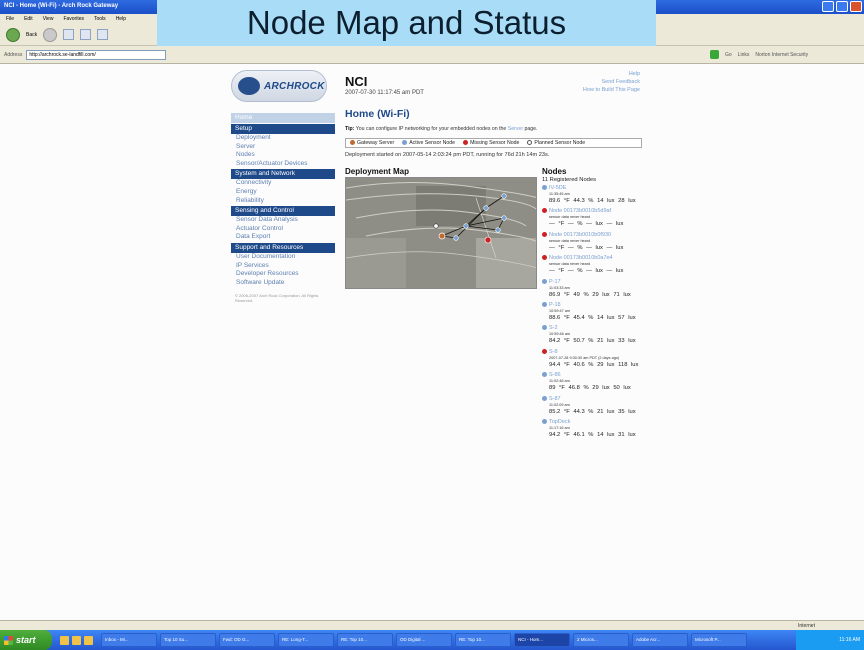 The height and width of the screenshot is (650, 864). I want to click on url-input: http://archrock.se-landfill.com/, so click(96, 54).